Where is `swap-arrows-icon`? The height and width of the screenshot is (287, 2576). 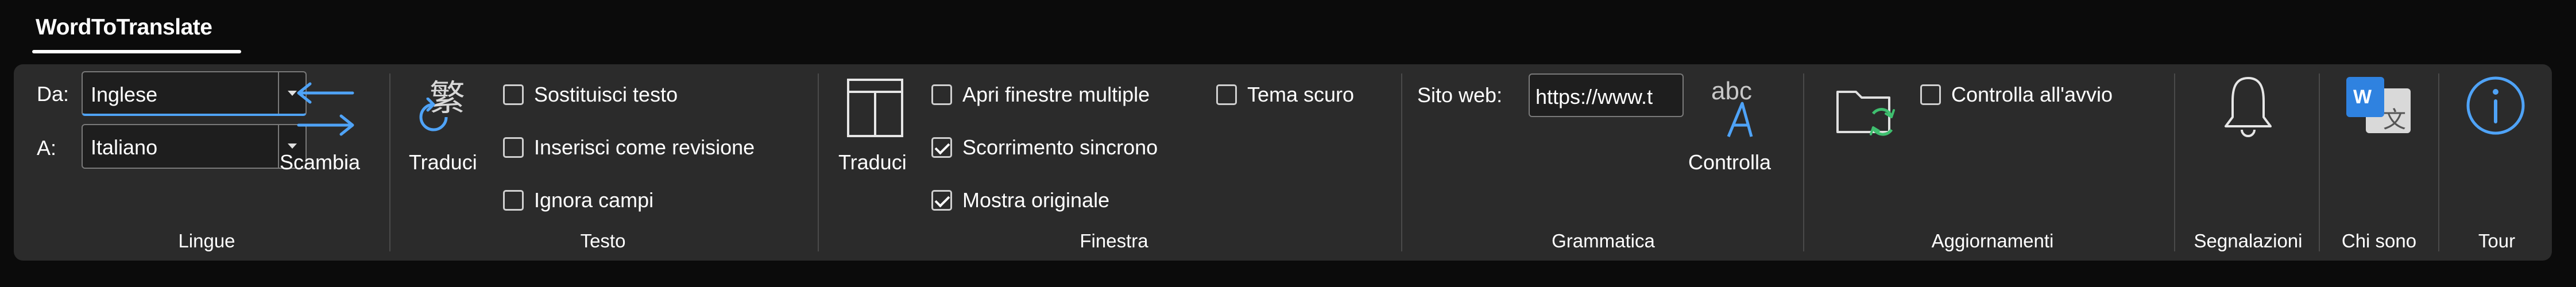 swap-arrows-icon is located at coordinates (325, 109).